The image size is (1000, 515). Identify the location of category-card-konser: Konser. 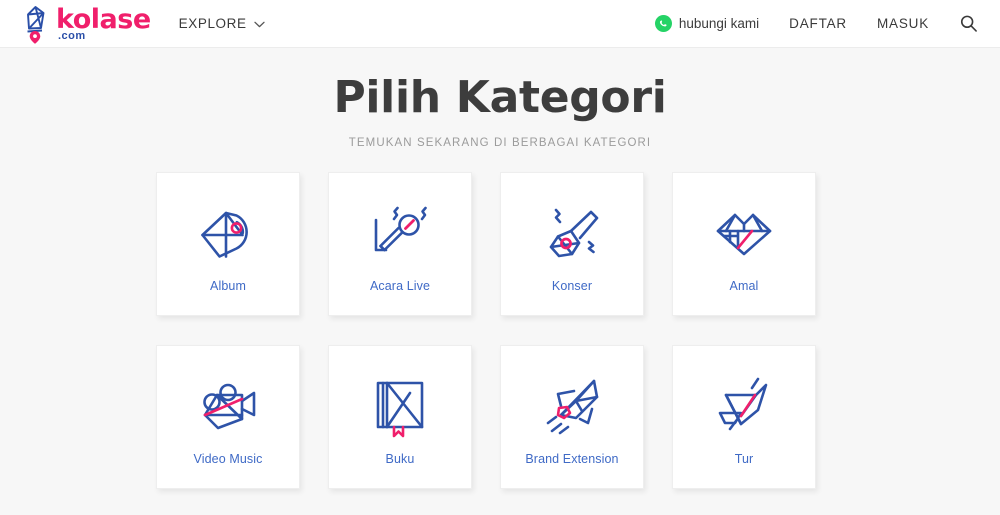
(572, 244).